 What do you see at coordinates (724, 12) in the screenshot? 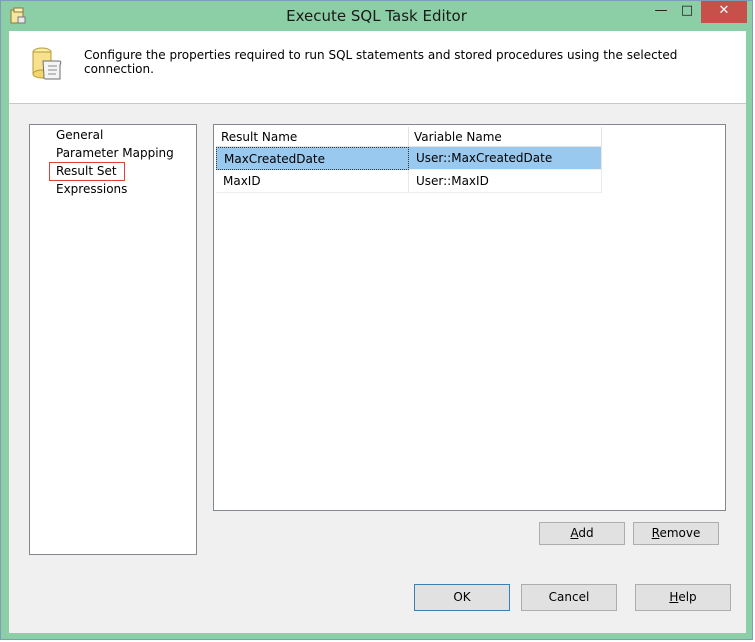
I see `close-button: ✕` at bounding box center [724, 12].